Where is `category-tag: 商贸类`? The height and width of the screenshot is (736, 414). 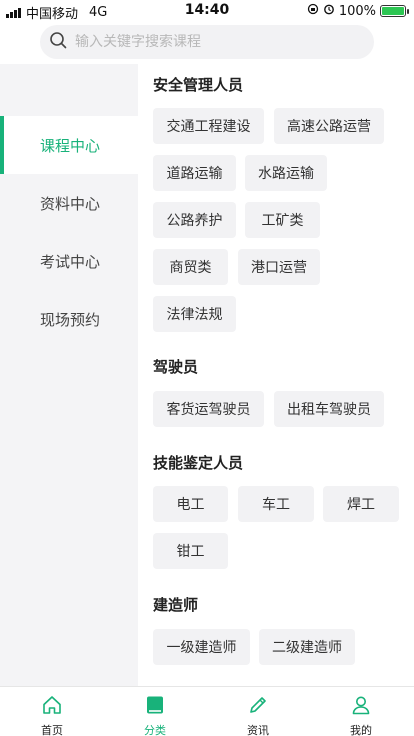
category-tag: 商贸类 is located at coordinates (190, 267).